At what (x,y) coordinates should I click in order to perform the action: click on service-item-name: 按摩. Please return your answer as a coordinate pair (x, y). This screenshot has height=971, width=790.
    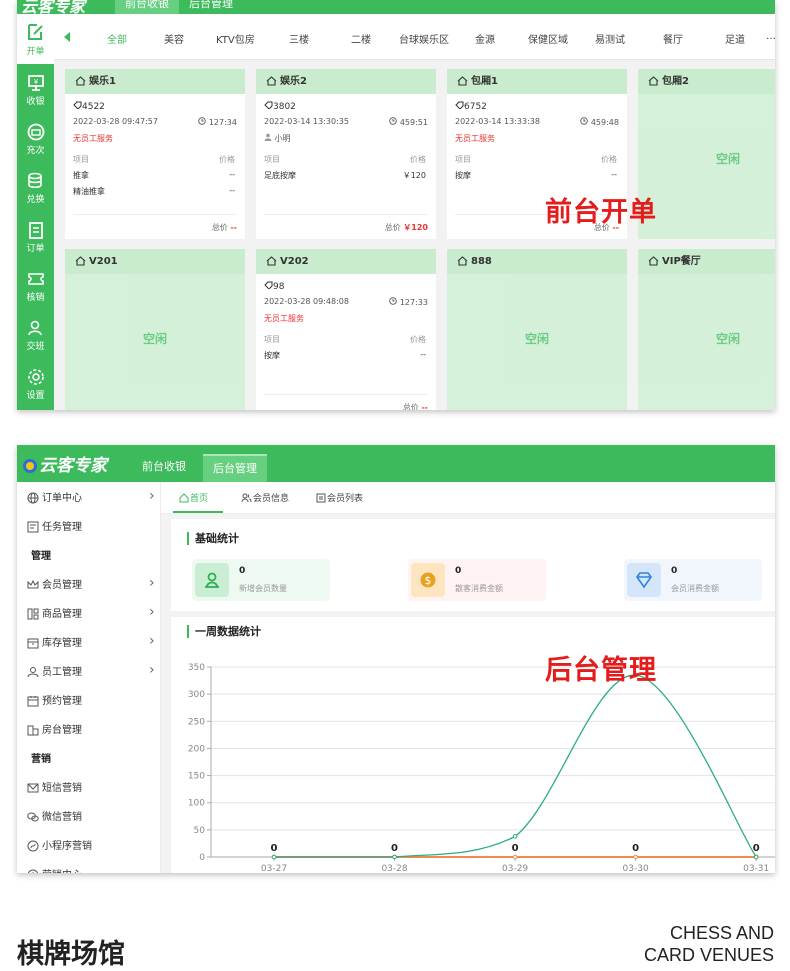
    Looking at the image, I should click on (272, 355).